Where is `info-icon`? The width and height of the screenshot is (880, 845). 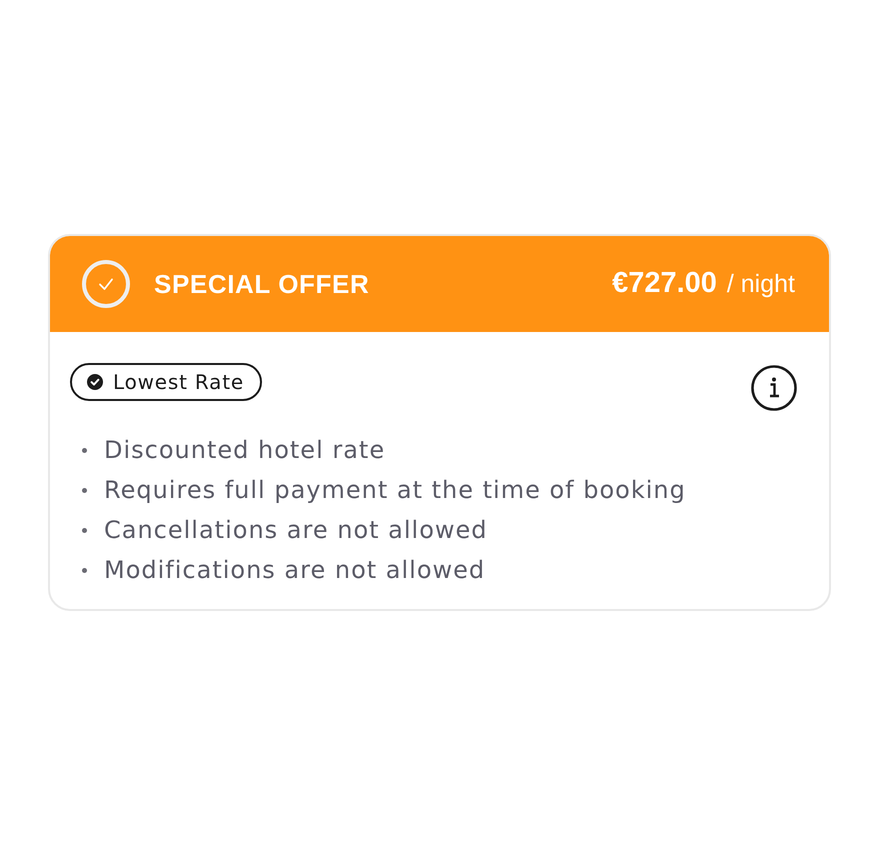 info-icon is located at coordinates (774, 388).